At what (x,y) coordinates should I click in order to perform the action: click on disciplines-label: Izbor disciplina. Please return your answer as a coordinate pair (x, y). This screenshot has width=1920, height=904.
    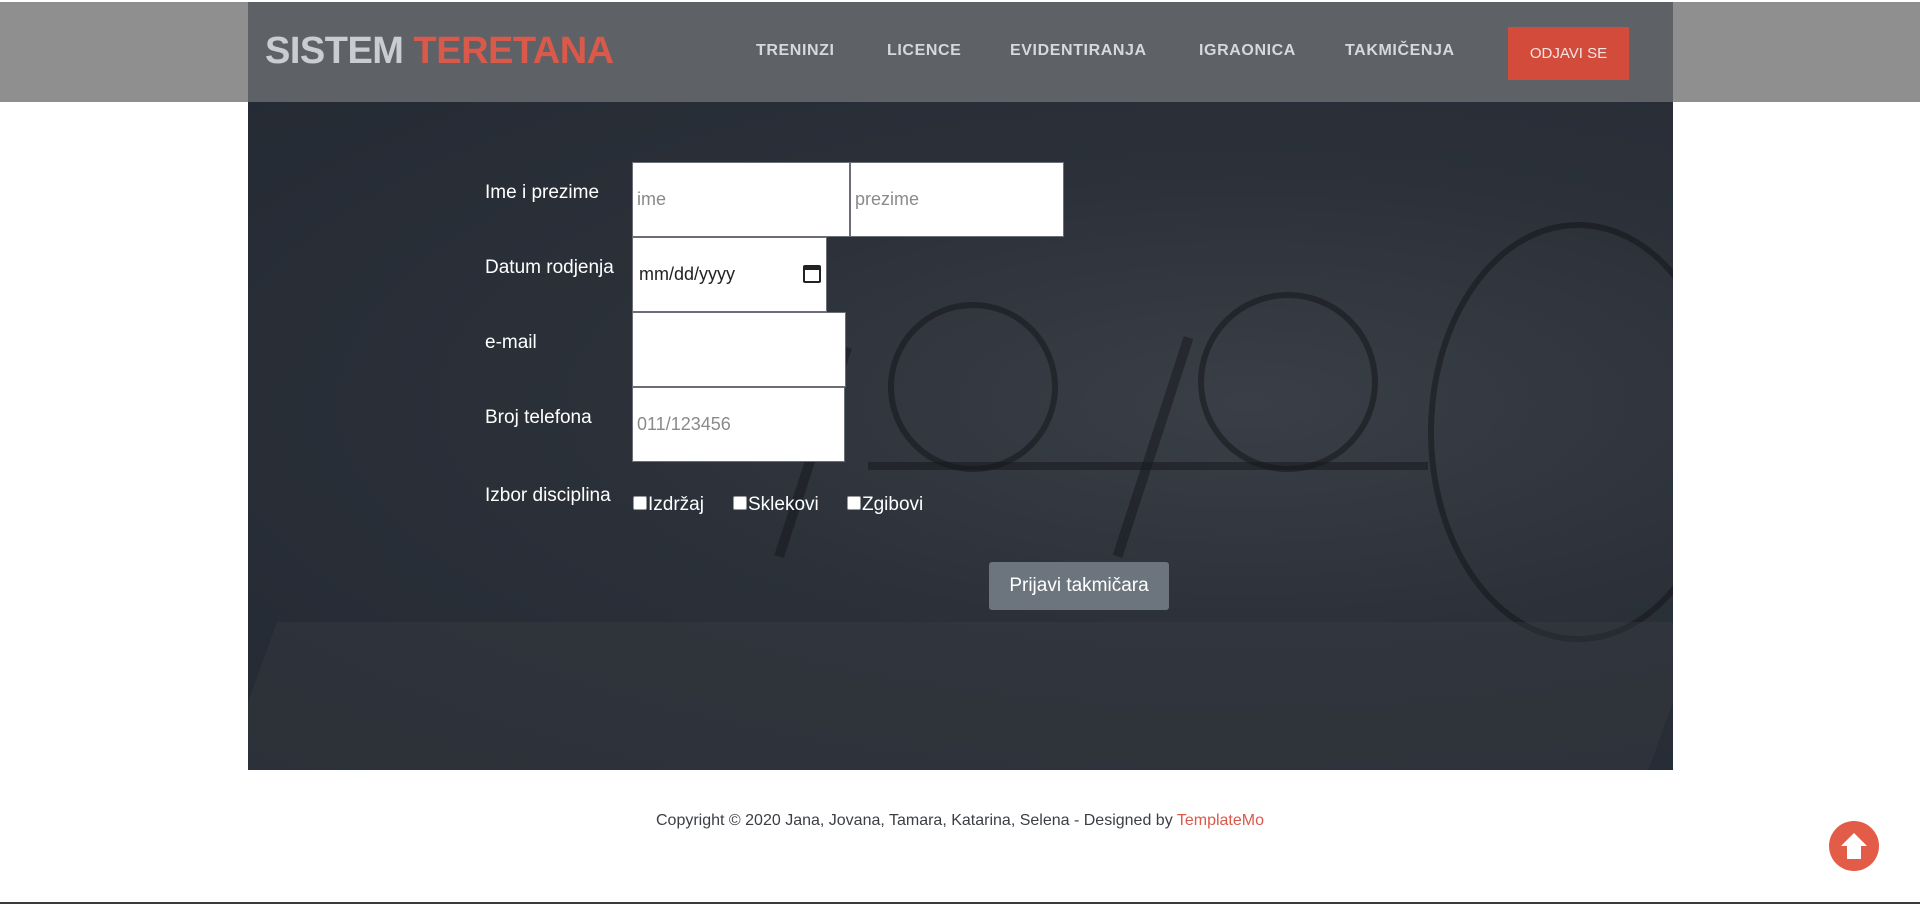
    Looking at the image, I should click on (548, 495).